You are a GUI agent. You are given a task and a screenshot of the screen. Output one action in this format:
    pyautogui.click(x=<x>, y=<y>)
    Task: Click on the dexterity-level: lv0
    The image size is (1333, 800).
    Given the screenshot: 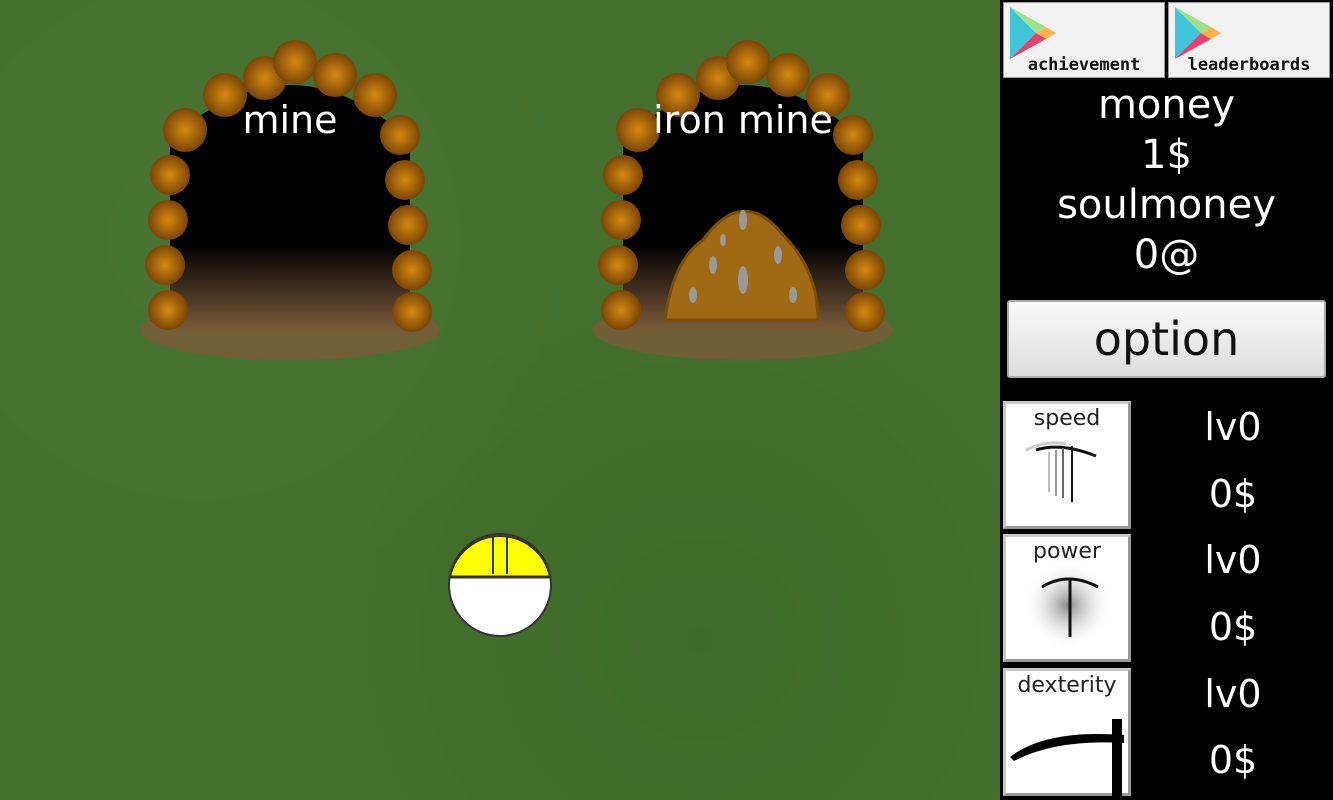 What is the action you would take?
    pyautogui.click(x=1233, y=694)
    